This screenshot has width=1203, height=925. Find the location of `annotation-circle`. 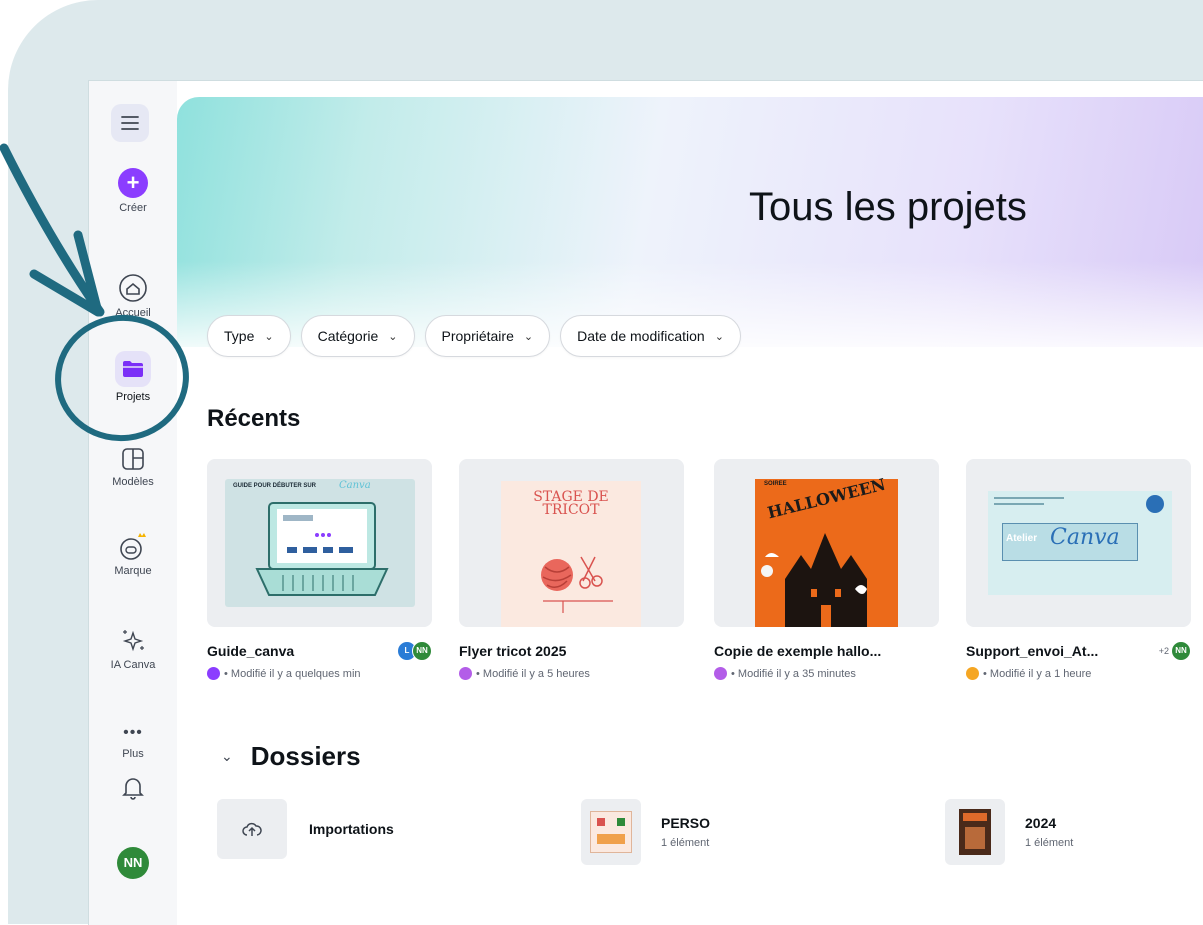

annotation-circle is located at coordinates (122, 378).